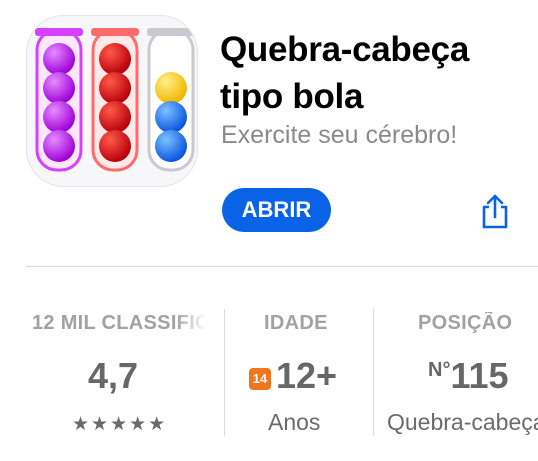  I want to click on rank-prefix: N°, so click(439, 370).